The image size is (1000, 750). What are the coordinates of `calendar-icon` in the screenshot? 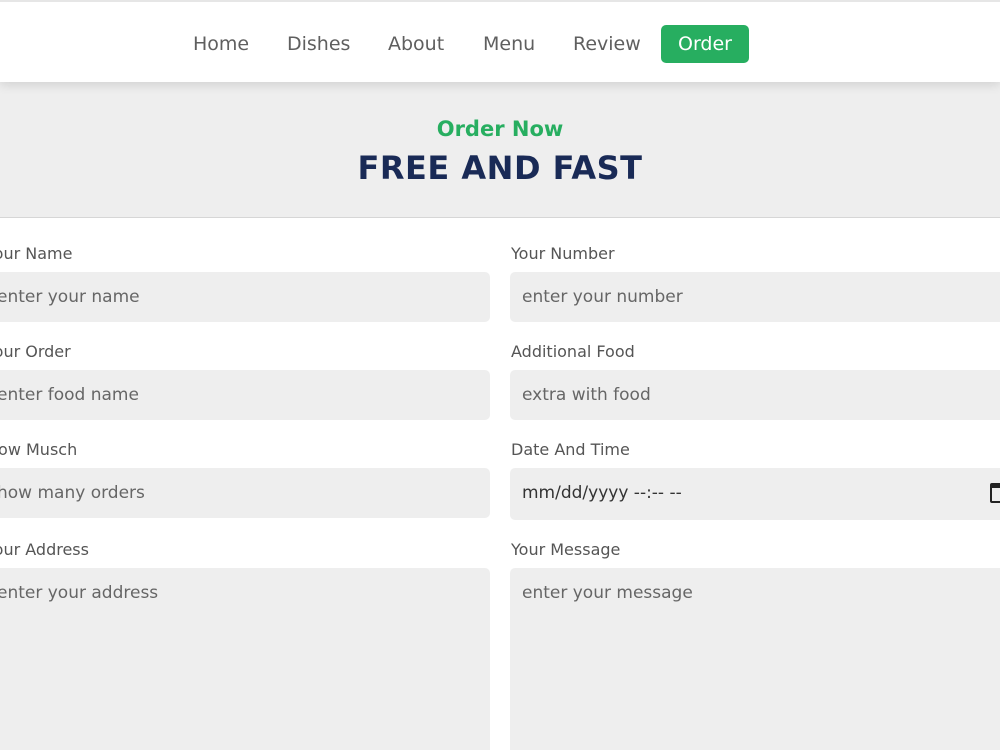 It's located at (995, 493).